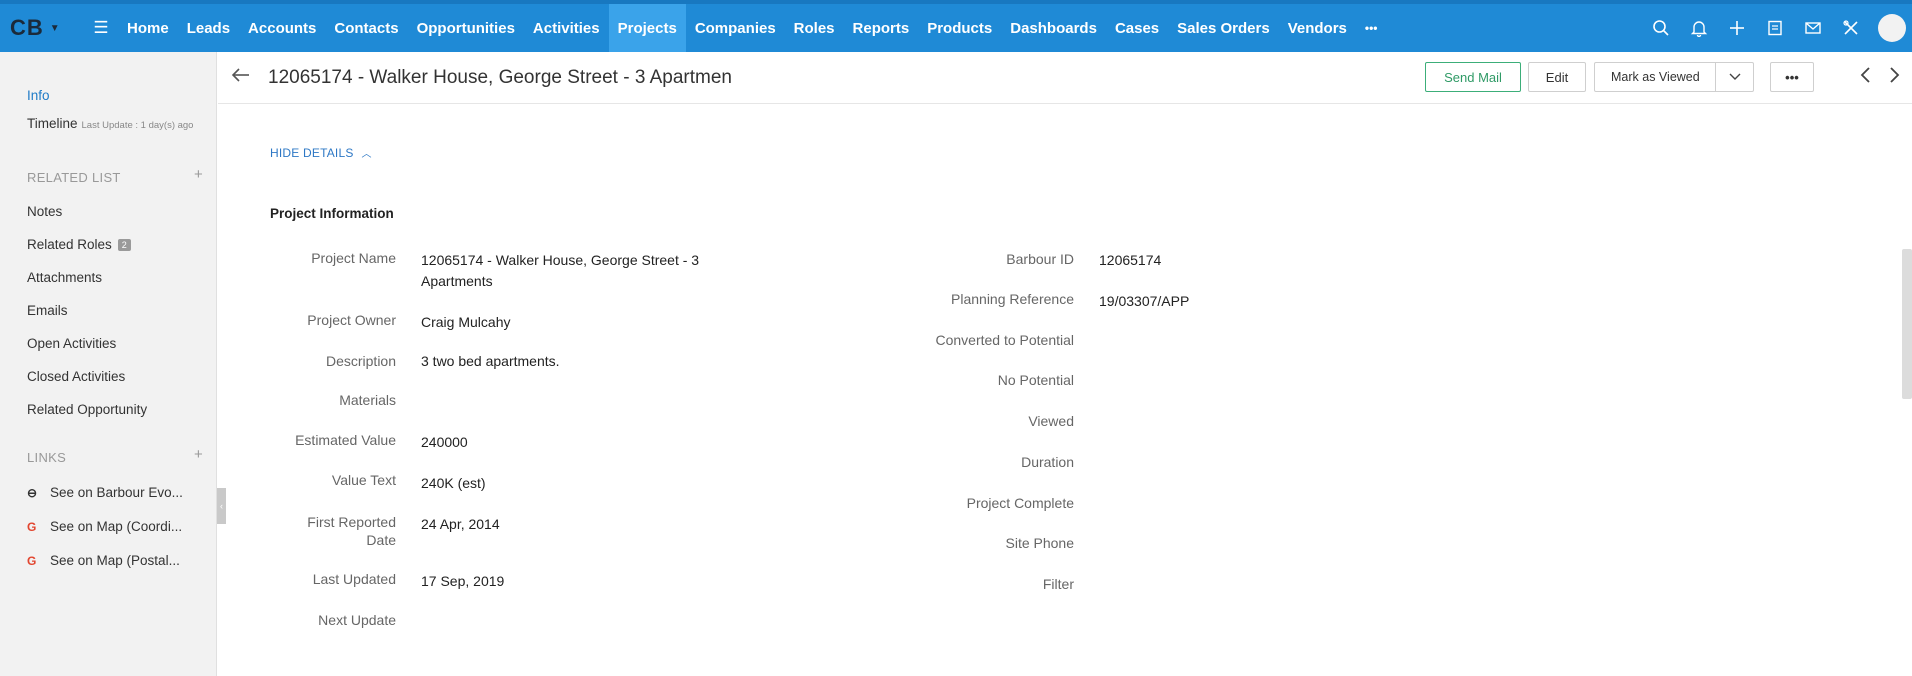 This screenshot has height=676, width=1912. I want to click on tools-icon, so click(1851, 28).